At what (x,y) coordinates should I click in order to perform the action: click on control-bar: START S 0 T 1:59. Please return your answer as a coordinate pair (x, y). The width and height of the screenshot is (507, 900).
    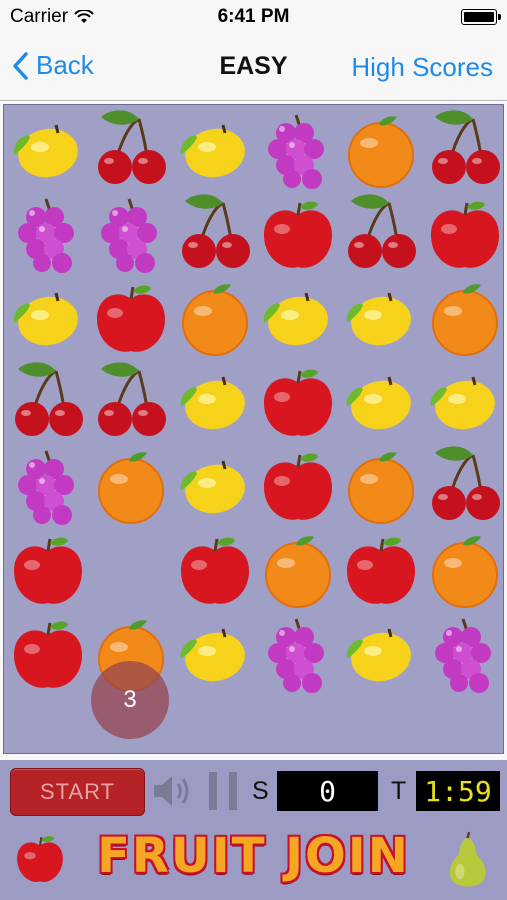
    Looking at the image, I should click on (253, 791).